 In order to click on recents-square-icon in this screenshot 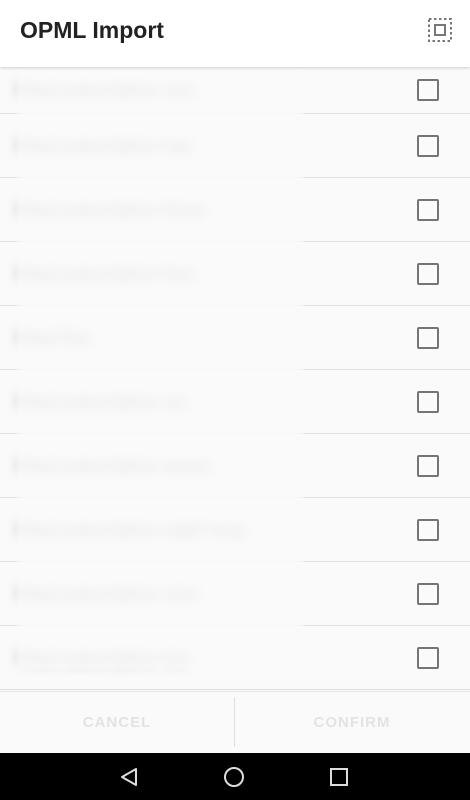, I will do `click(339, 777)`.